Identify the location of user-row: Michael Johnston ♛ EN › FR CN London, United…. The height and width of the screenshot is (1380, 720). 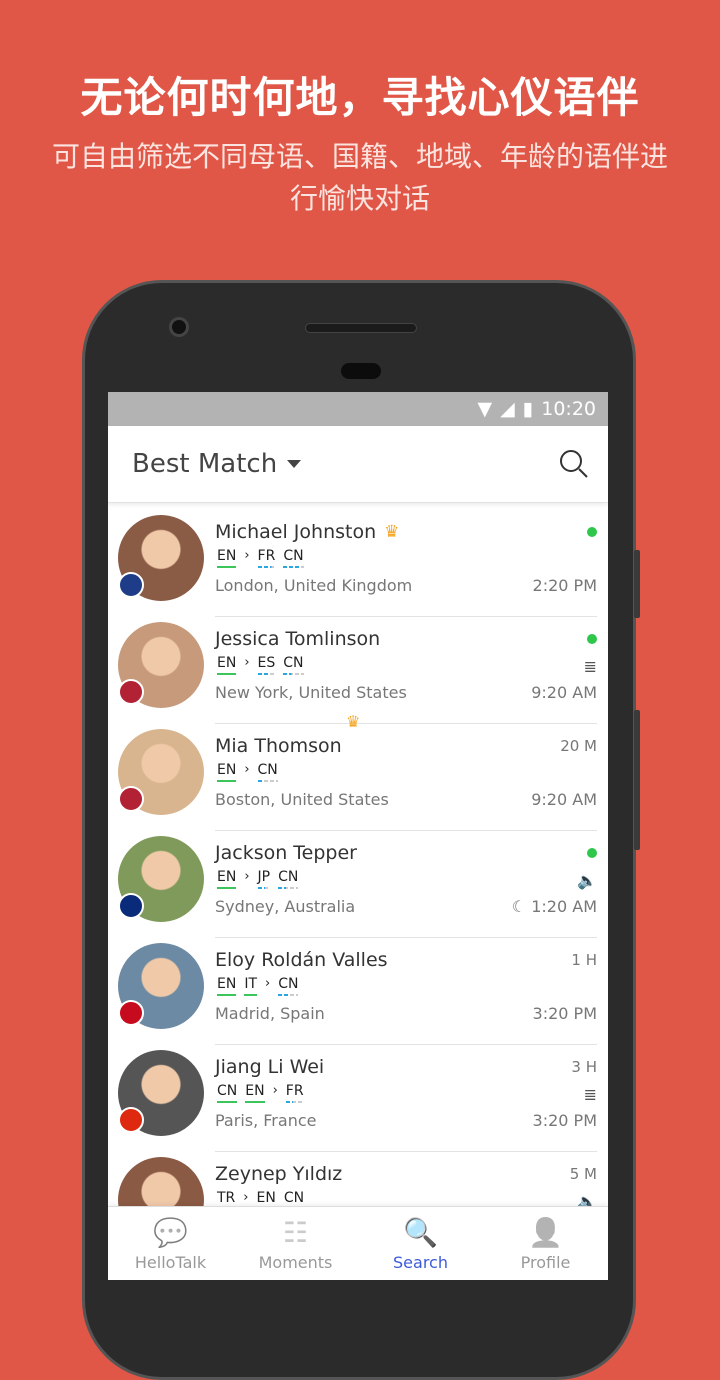
(358, 563).